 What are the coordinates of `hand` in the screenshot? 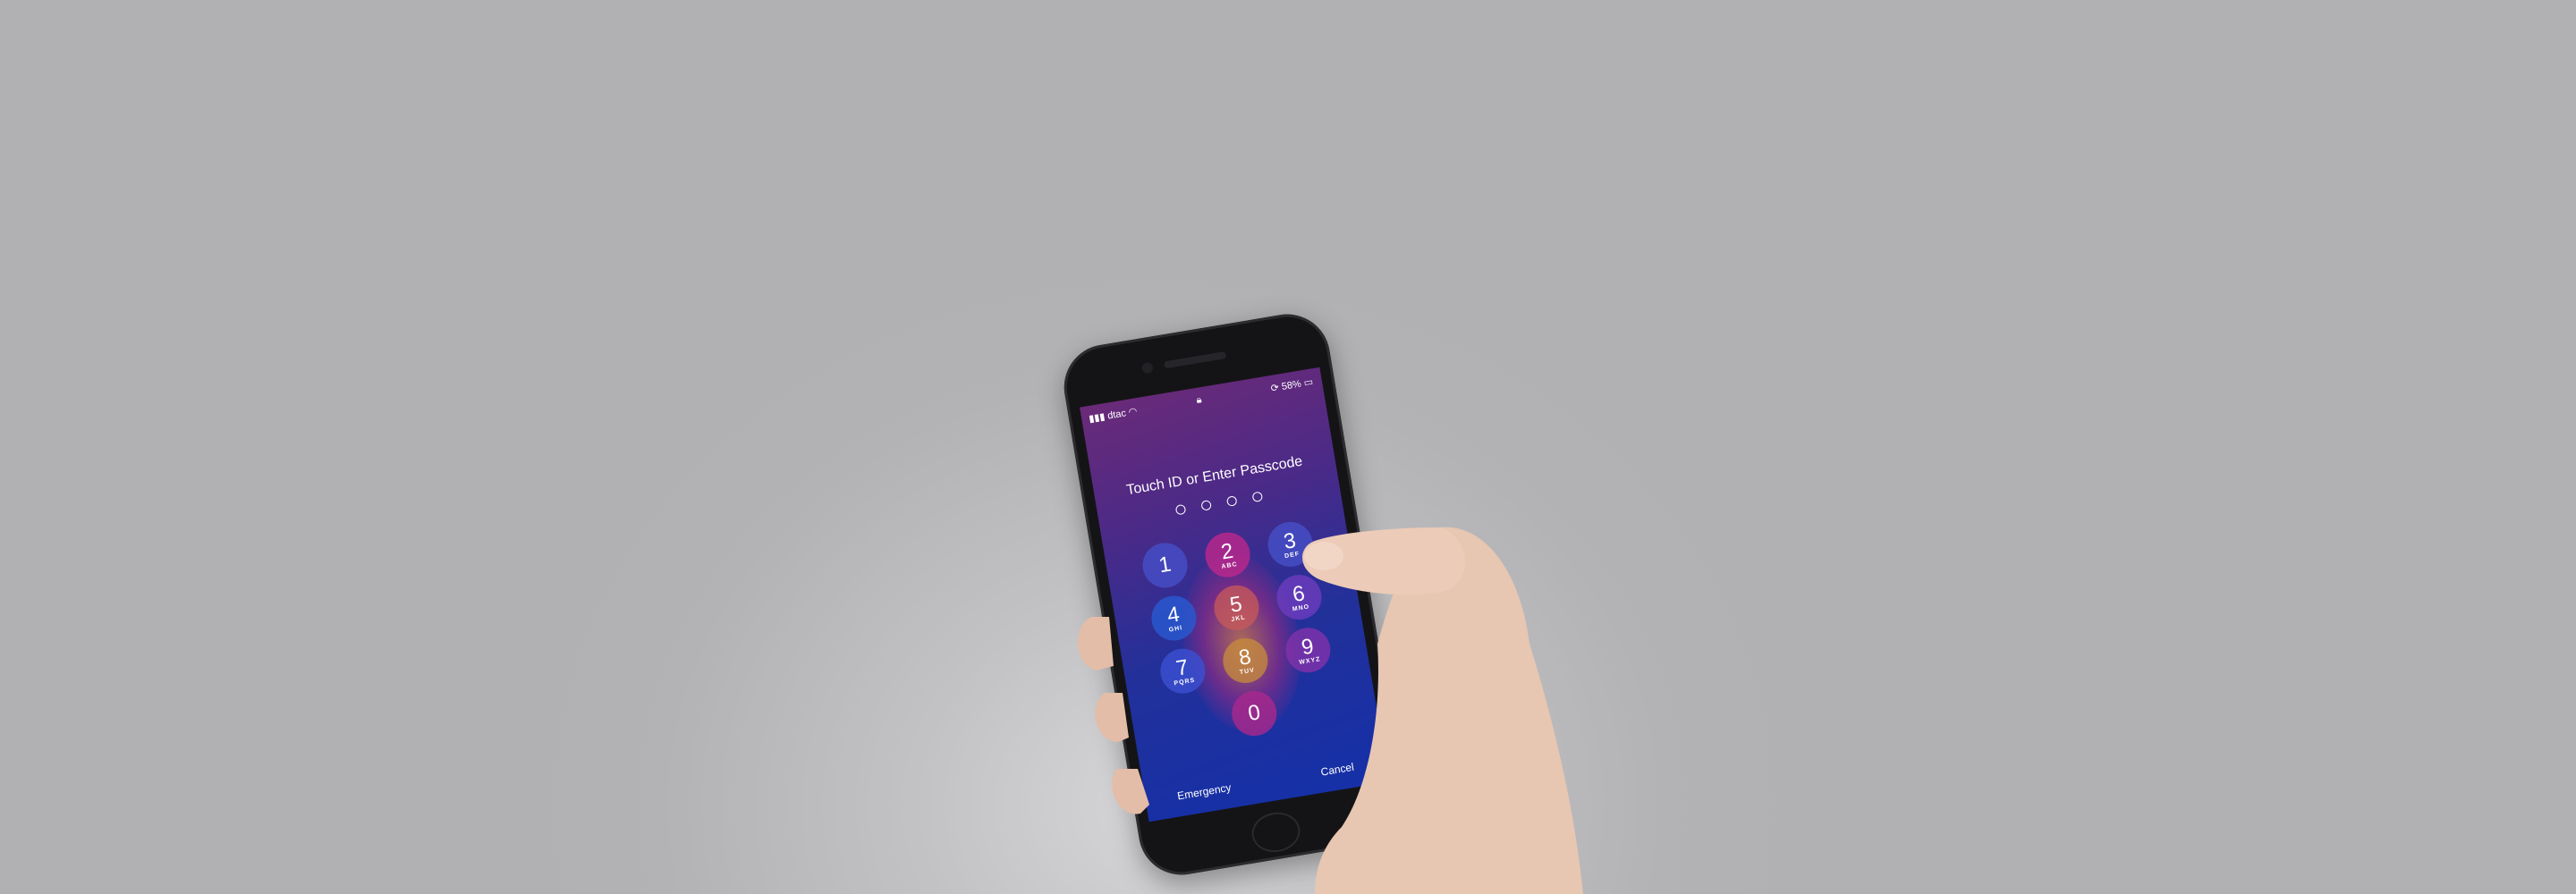 It's located at (1330, 710).